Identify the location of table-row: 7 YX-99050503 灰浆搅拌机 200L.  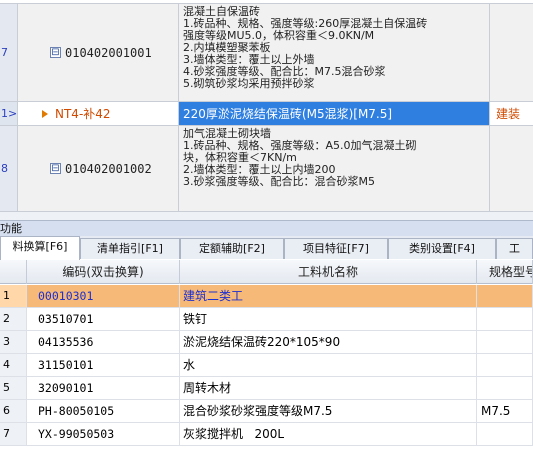
(266, 434).